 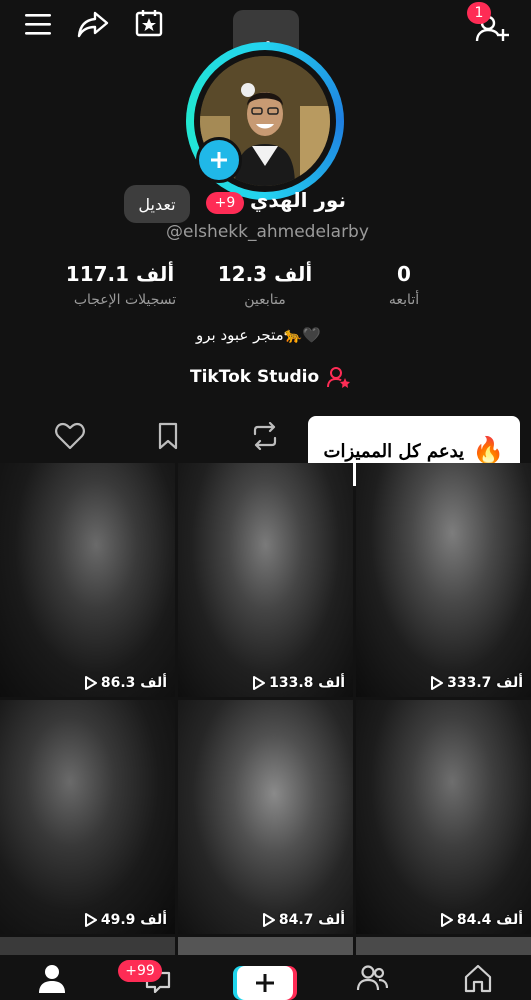 I want to click on view-count: 133.8 ألف, so click(x=298, y=683).